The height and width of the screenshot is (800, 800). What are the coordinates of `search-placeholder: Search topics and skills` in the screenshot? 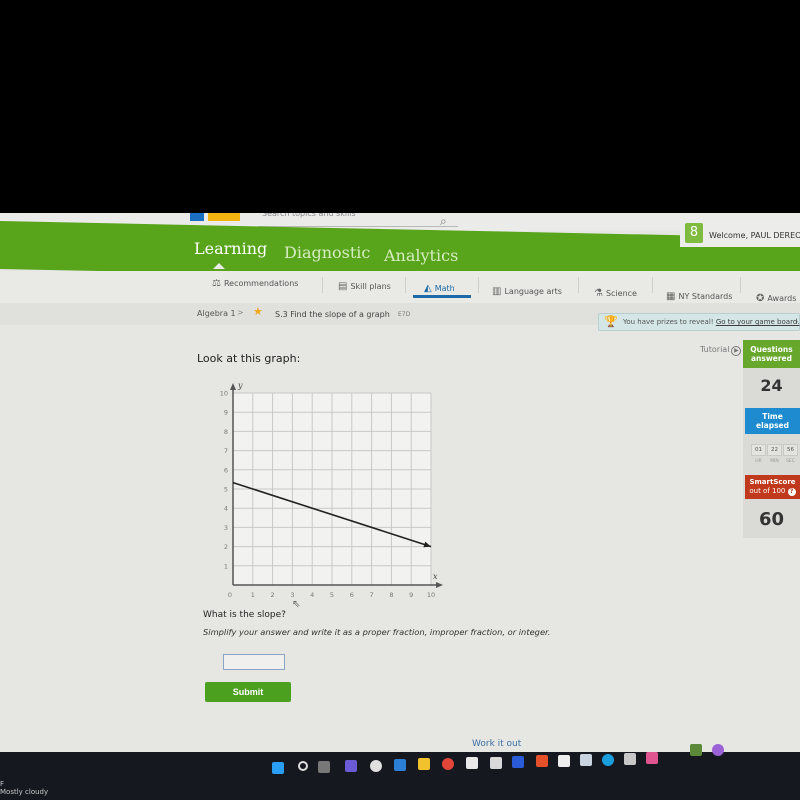 It's located at (309, 215).